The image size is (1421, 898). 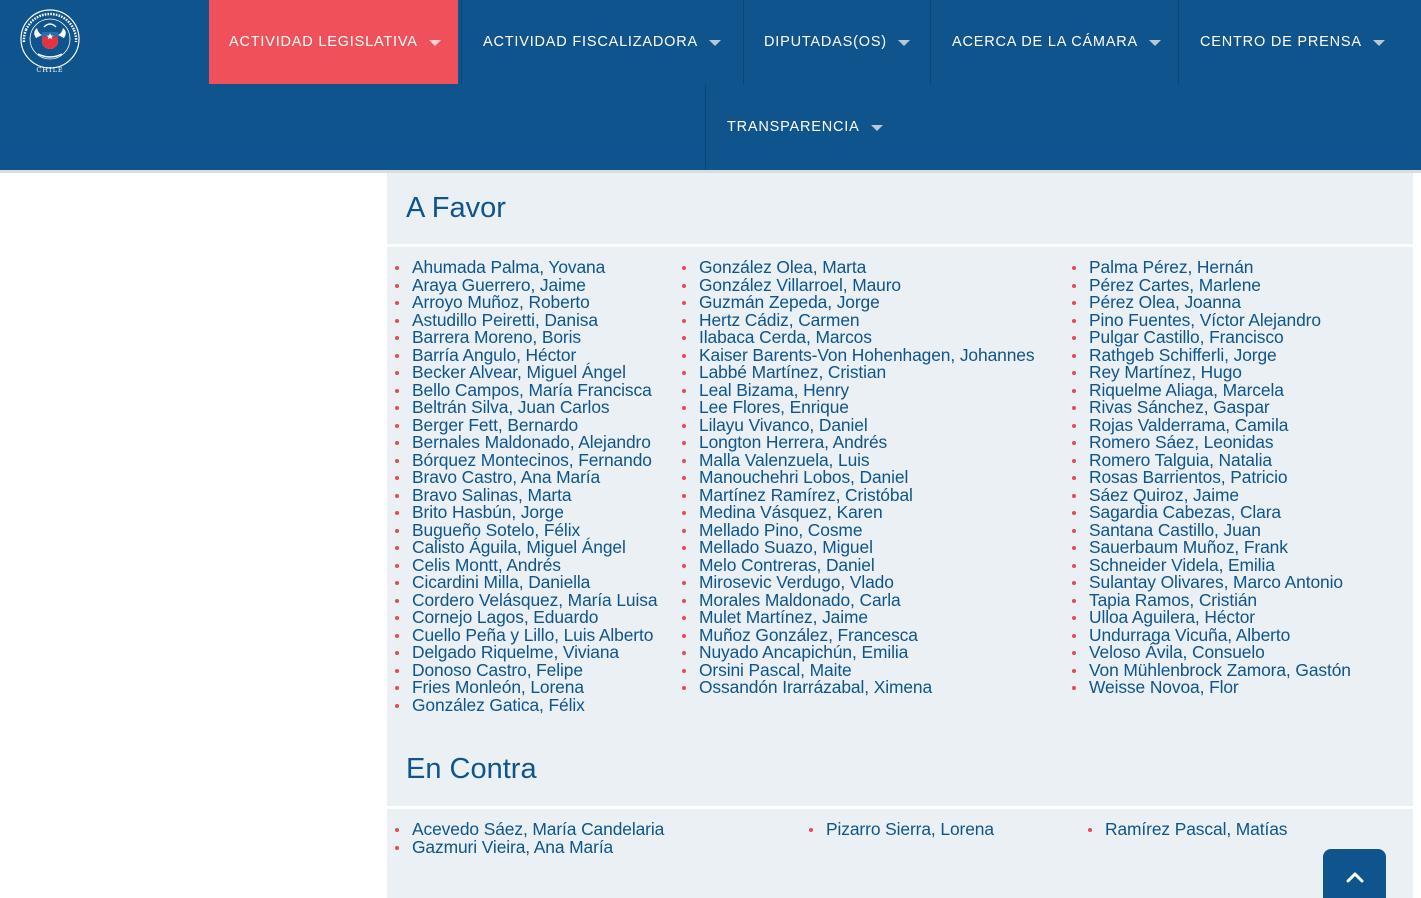 I want to click on deputy-name-link: Lee Flores, Enrique, so click(x=854, y=407).